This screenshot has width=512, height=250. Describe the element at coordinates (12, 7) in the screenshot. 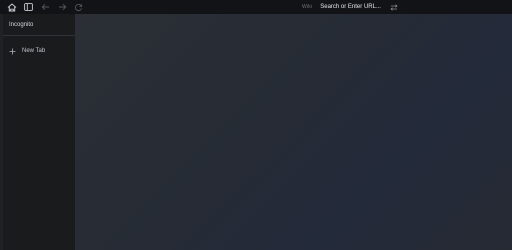

I see `home-icon` at that location.